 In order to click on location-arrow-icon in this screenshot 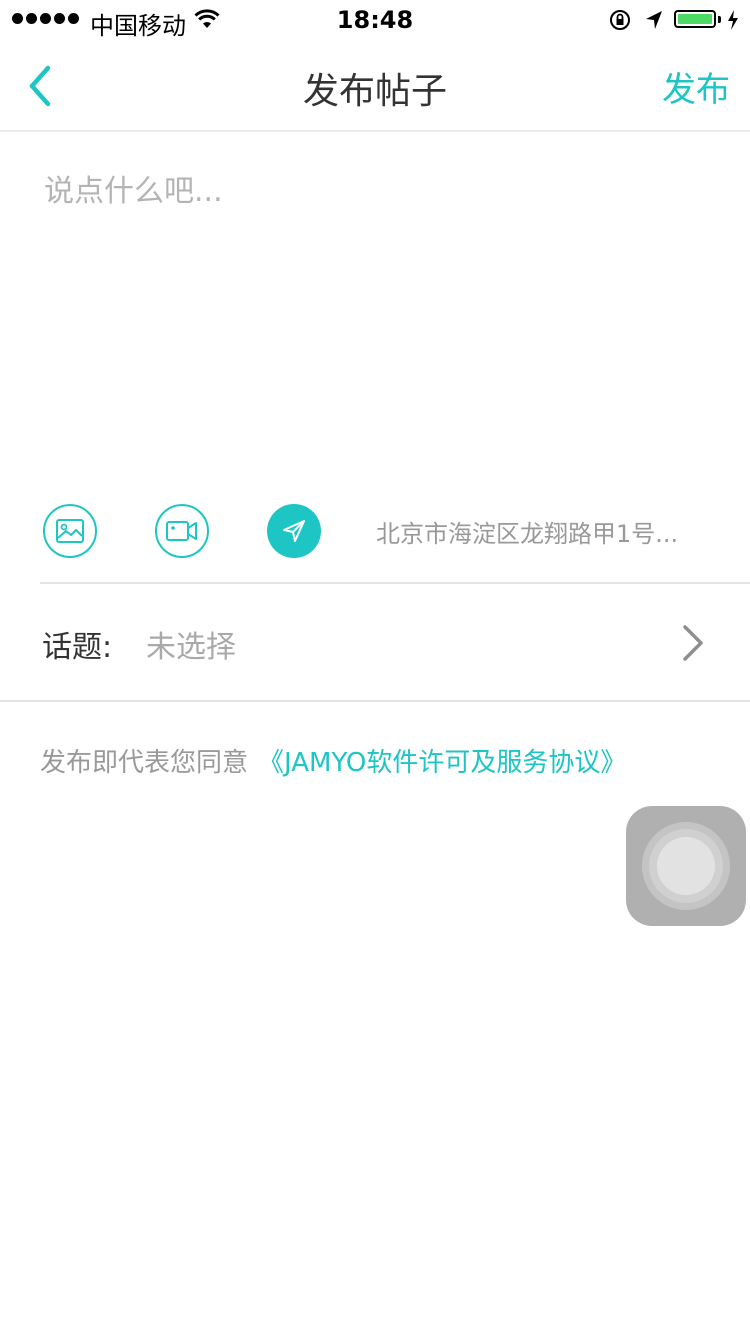, I will do `click(294, 531)`.